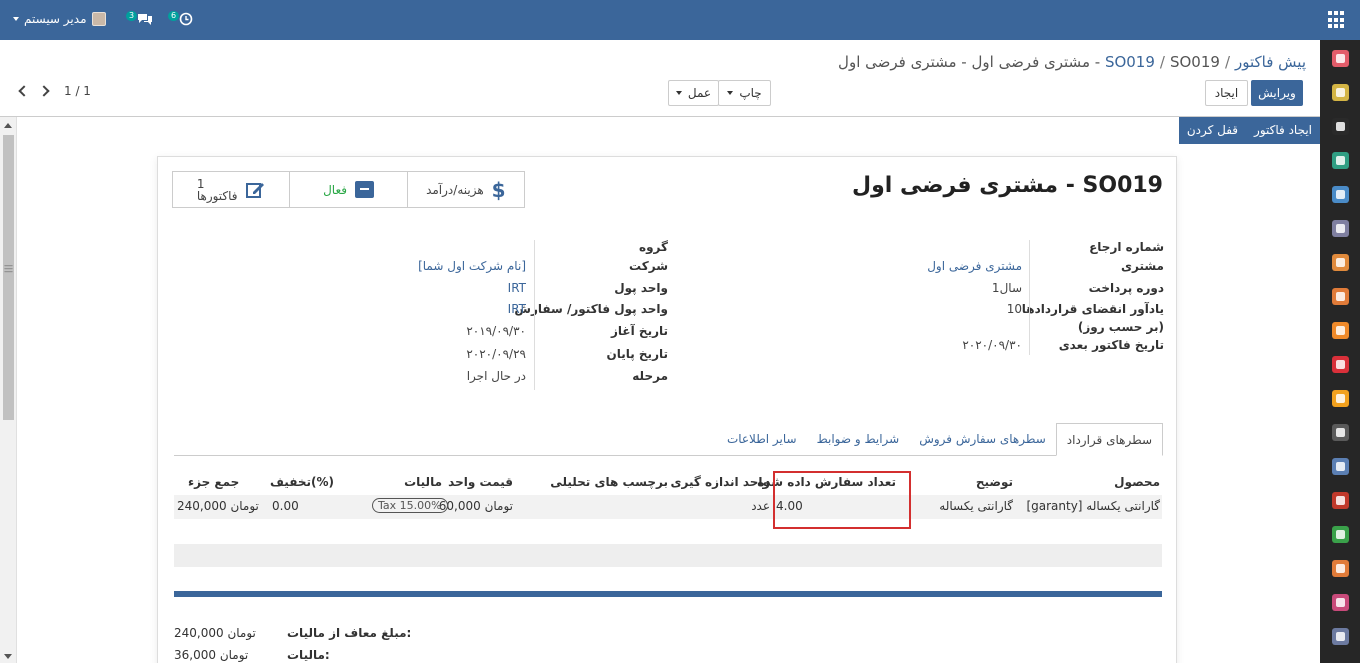 The height and width of the screenshot is (663, 1360). What do you see at coordinates (994, 482) in the screenshot?
I see `col-description: توضیح` at bounding box center [994, 482].